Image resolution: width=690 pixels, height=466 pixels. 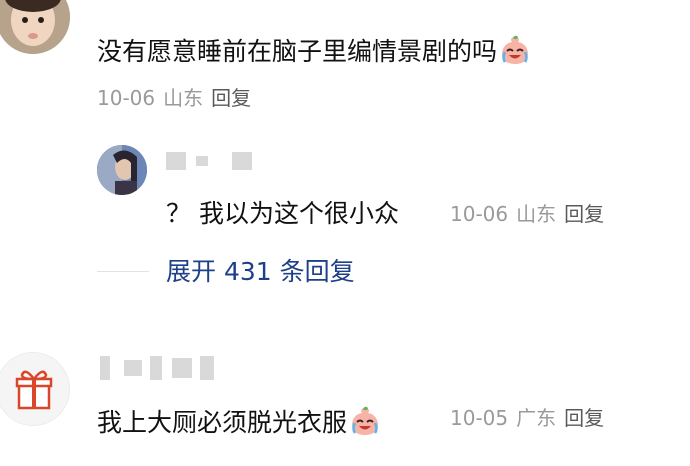 I want to click on reply-user-avatar, so click(x=122, y=170).